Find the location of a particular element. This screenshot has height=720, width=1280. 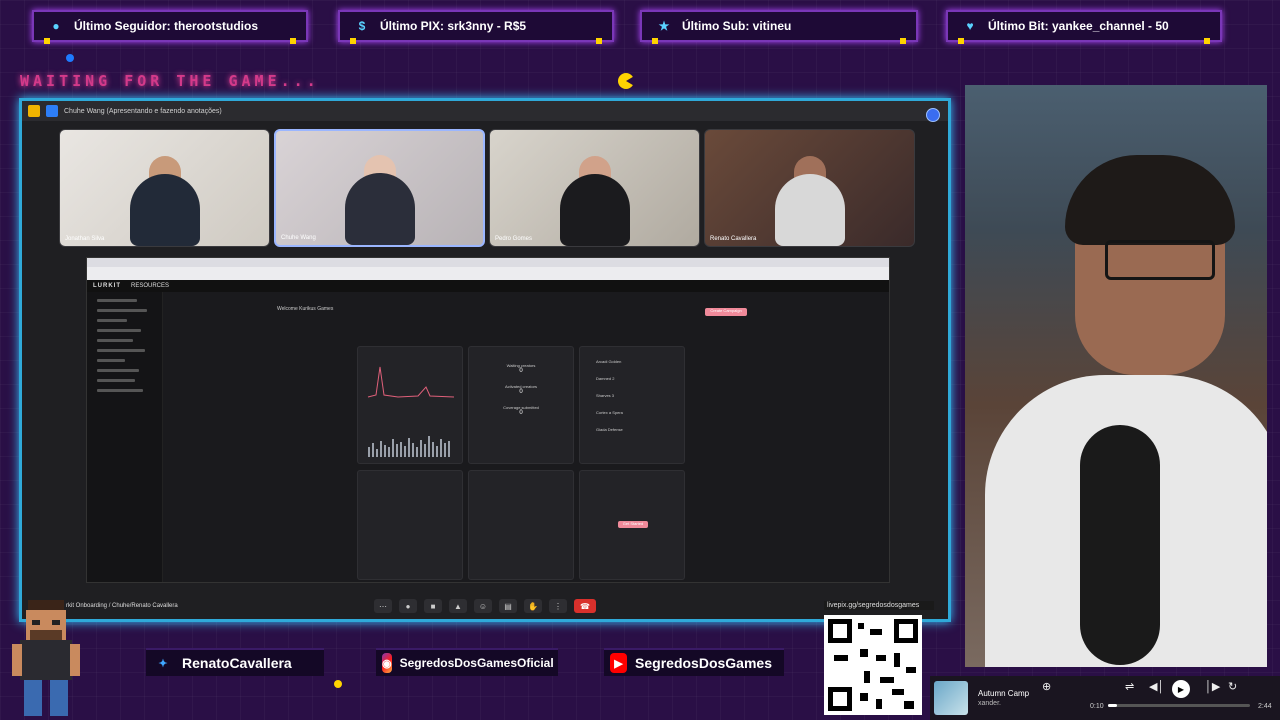

webcam-person is located at coordinates (1150, 200).